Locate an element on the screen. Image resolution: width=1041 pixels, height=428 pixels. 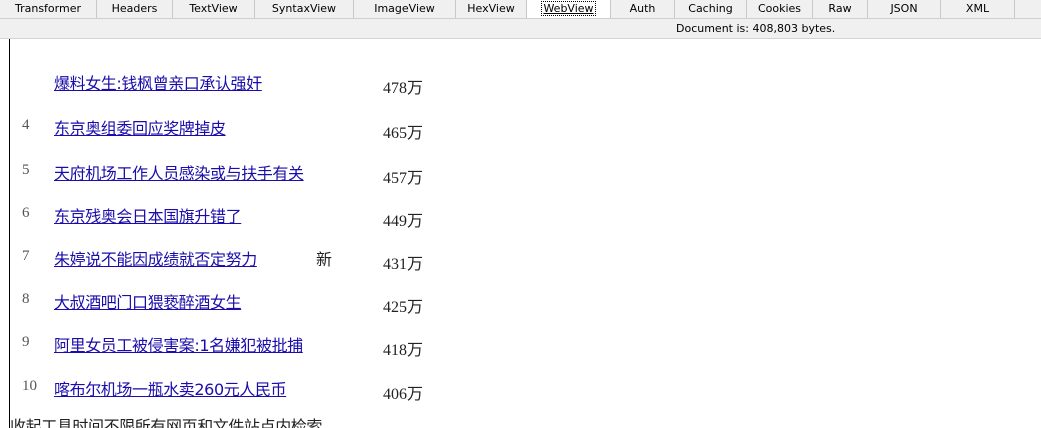
tab-headers-label: Headers is located at coordinates (134, 8).